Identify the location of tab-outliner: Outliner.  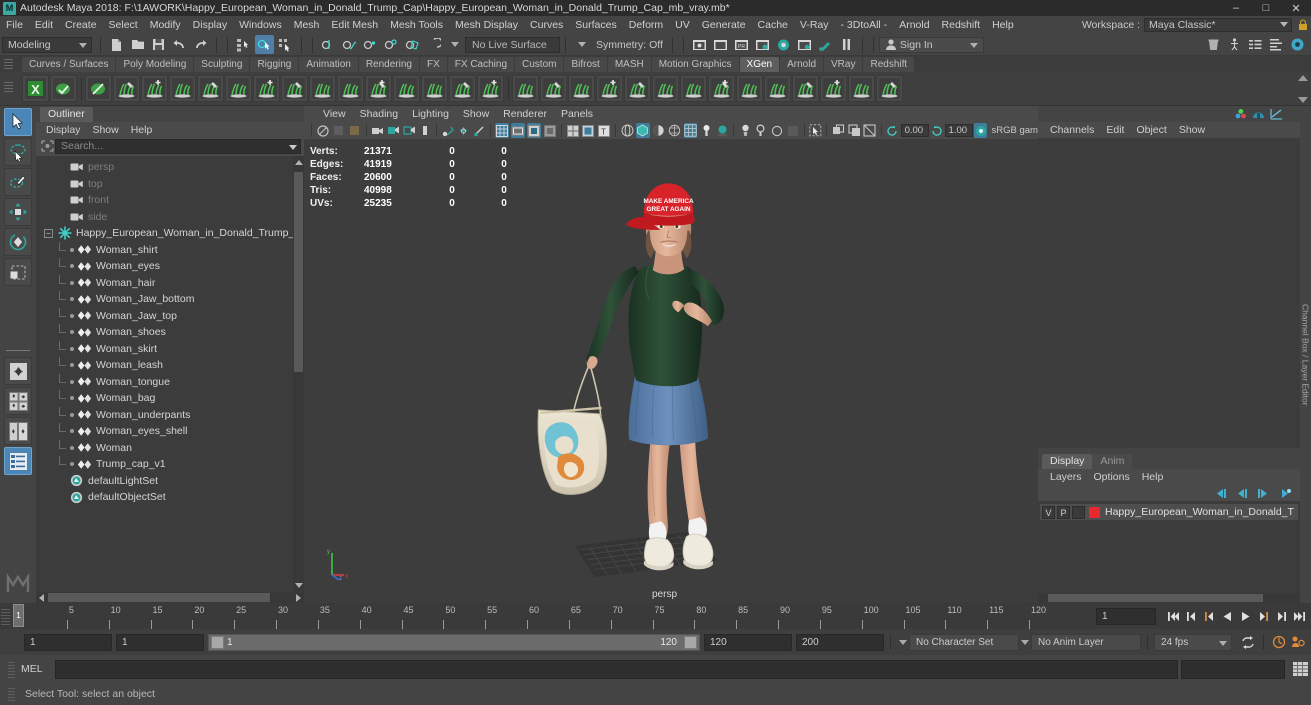
(66, 114).